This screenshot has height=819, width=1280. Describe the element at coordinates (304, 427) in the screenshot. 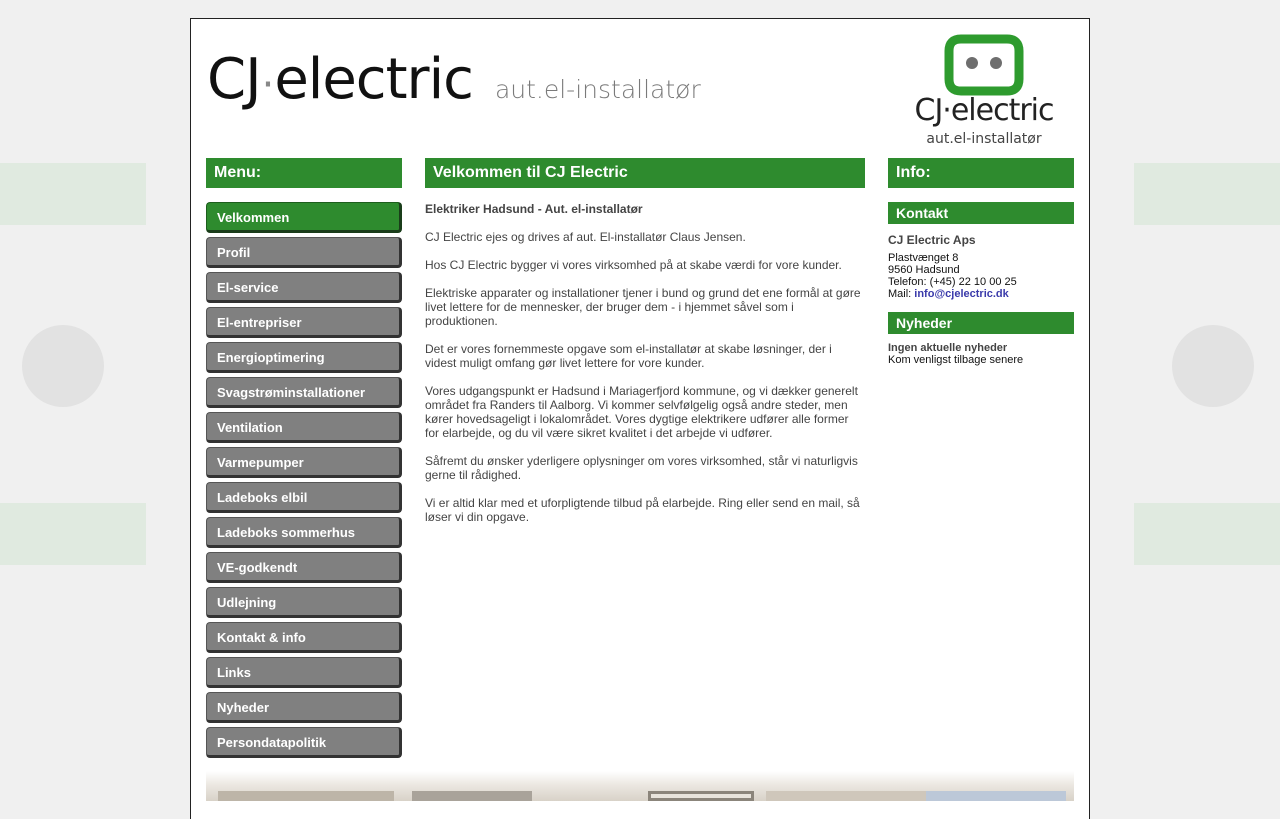

I see `menu-item-ventilation: Ventilation` at that location.